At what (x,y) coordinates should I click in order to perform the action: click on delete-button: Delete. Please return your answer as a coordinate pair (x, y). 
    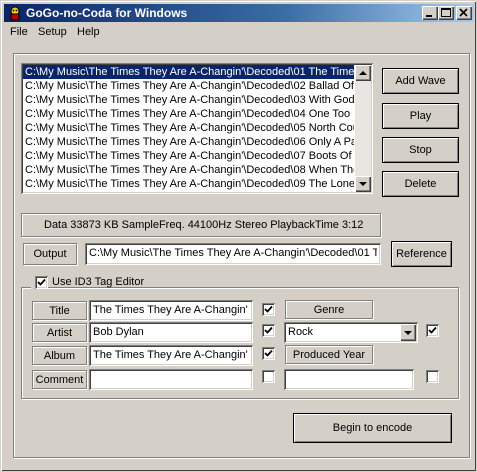
    Looking at the image, I should click on (420, 184).